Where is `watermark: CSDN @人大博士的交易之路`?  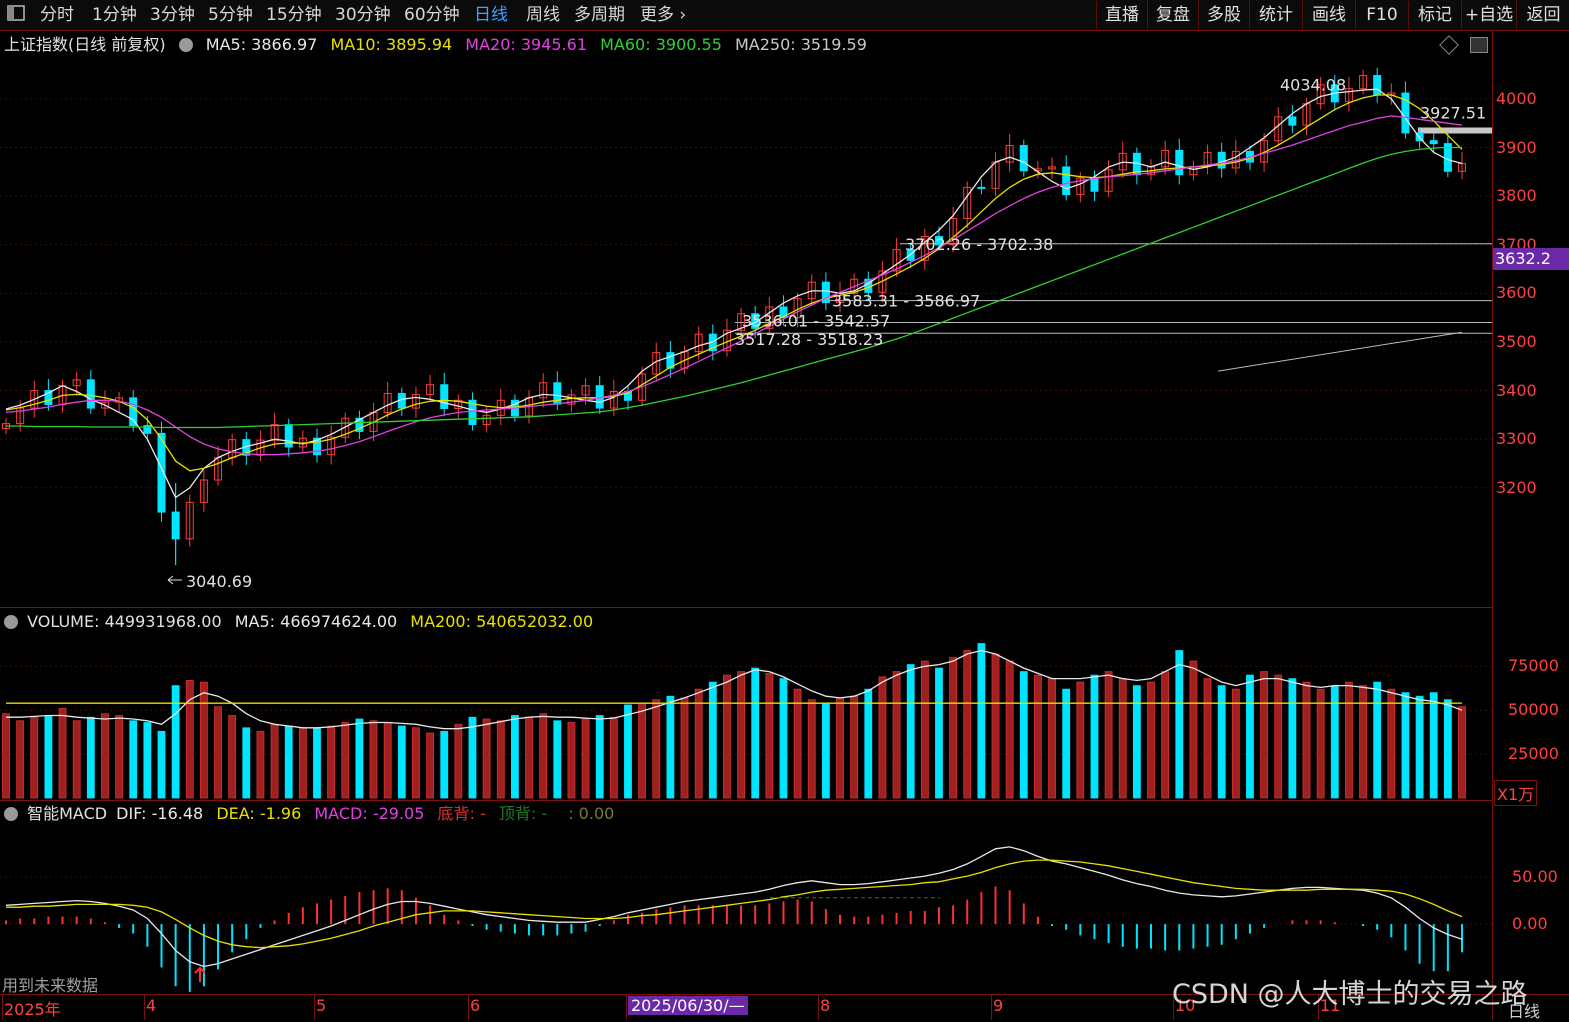
watermark: CSDN @人大博士的交易之路 is located at coordinates (1350, 991).